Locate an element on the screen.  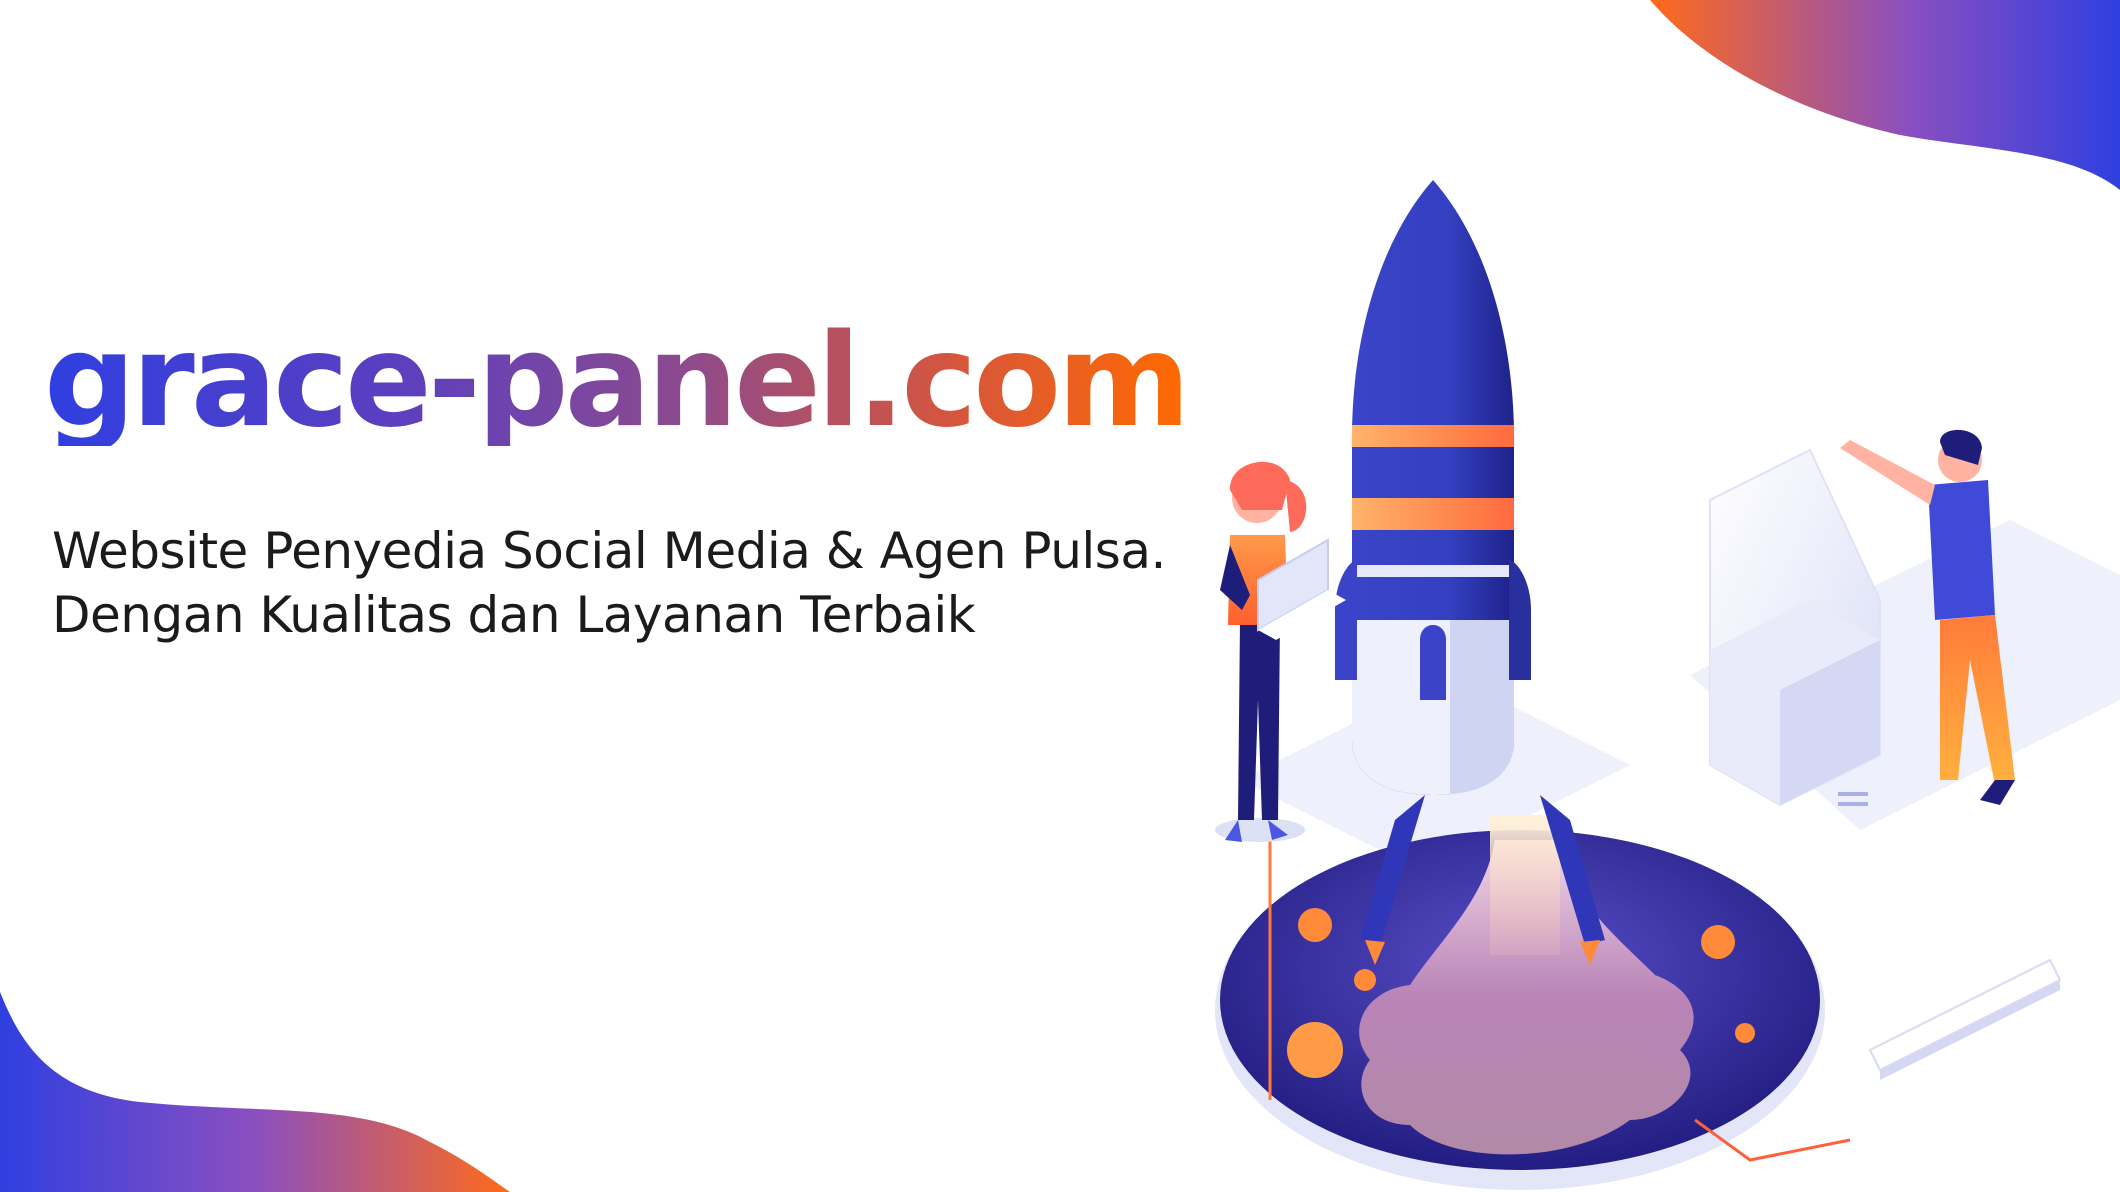
top-right-wave is located at coordinates (1885, 95).